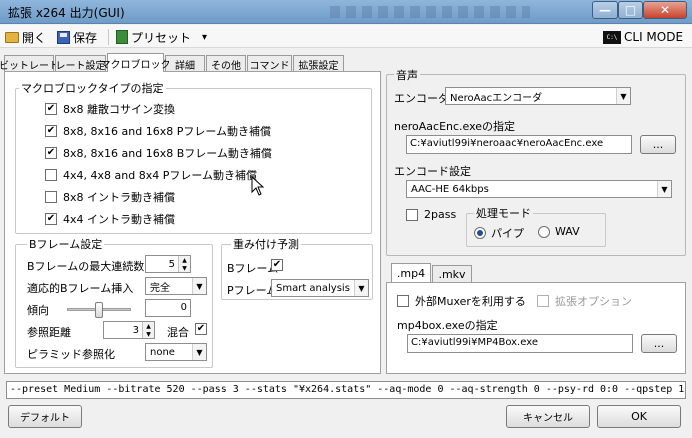 The height and width of the screenshot is (438, 692). Describe the element at coordinates (129, 330) in the screenshot. I see `reference-distance-spinner: 3 ▲ ▼` at that location.